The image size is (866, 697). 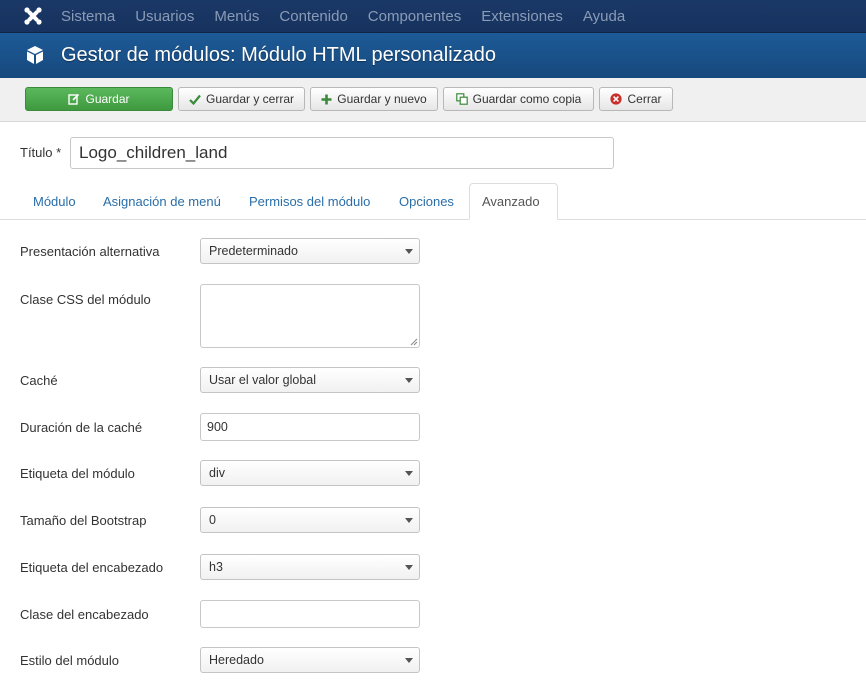 I want to click on header-tag-label: Etiqueta del encabezado, so click(x=92, y=567).